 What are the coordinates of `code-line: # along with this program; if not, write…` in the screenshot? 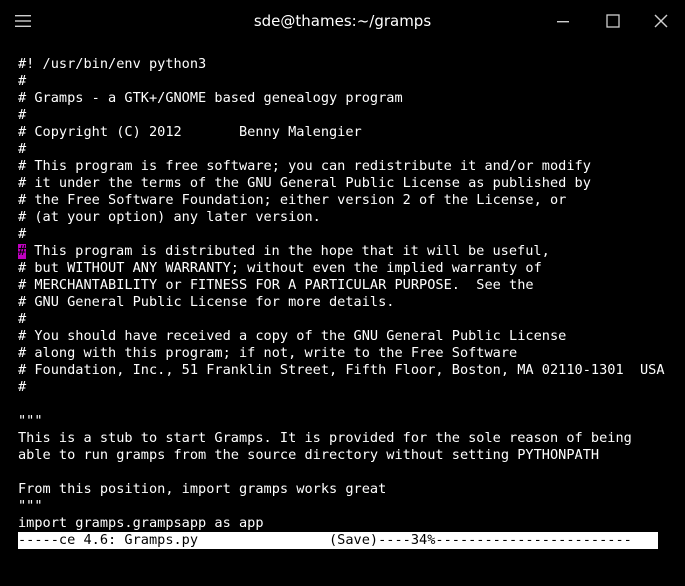 It's located at (268, 353).